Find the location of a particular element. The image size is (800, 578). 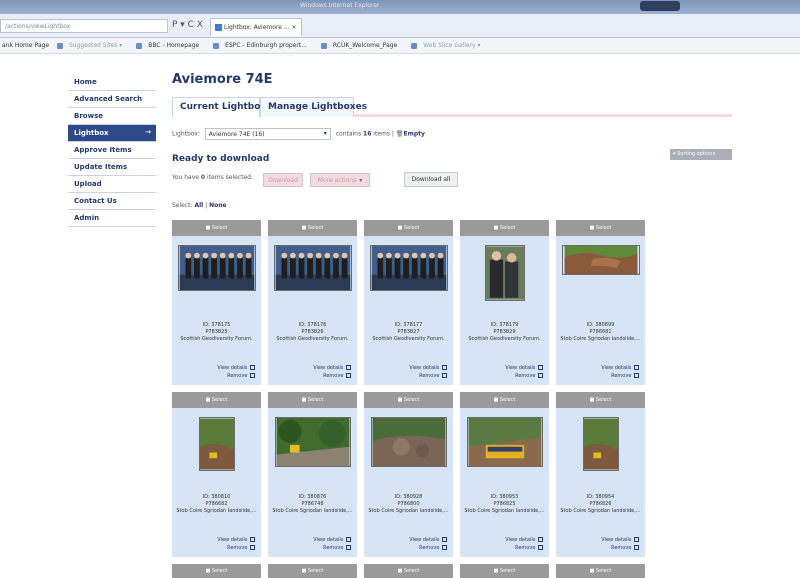

url-input: /actions/viewLightbox is located at coordinates (84, 26).